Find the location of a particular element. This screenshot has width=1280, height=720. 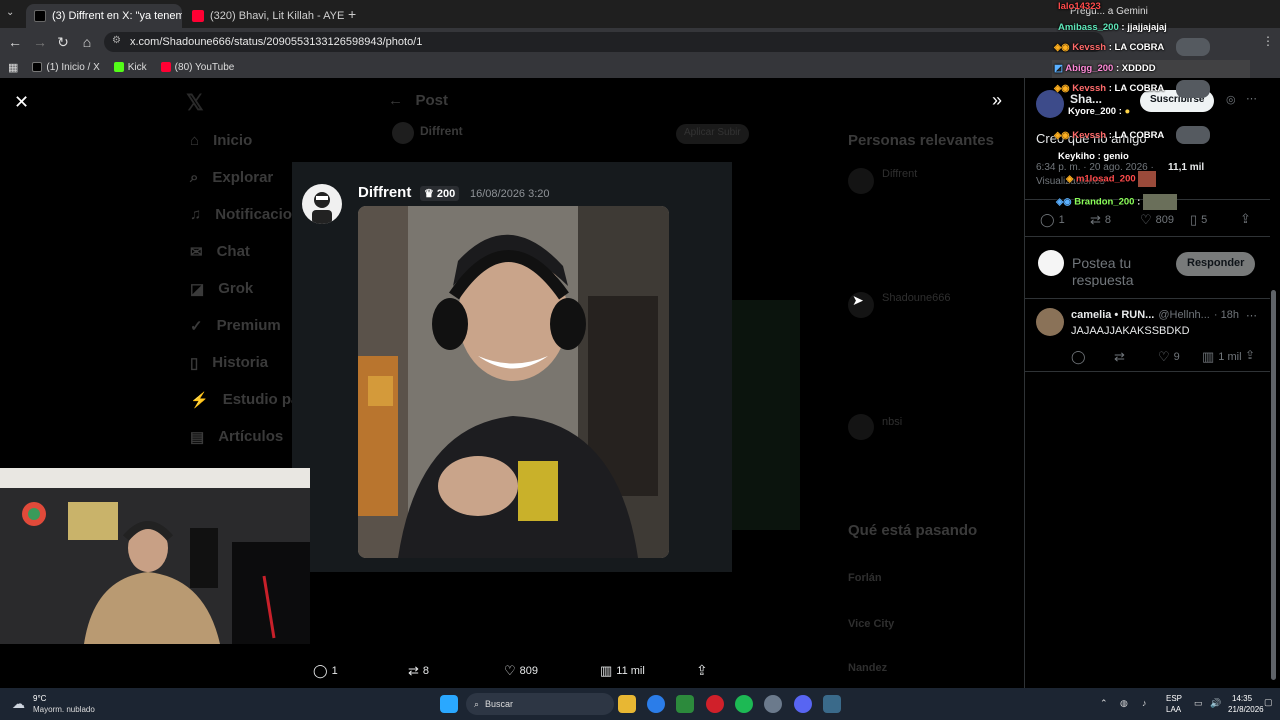

start-icon is located at coordinates (449, 704).